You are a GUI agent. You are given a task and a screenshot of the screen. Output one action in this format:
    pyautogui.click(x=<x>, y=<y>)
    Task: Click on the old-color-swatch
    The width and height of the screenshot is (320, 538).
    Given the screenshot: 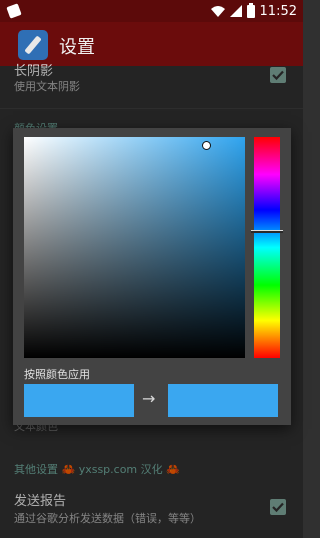 What is the action you would take?
    pyautogui.click(x=79, y=400)
    